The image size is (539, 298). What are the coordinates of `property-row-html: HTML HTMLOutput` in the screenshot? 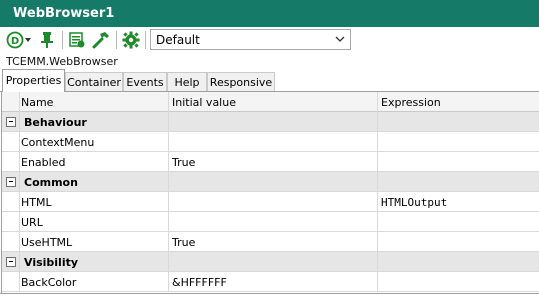 It's located at (270, 202).